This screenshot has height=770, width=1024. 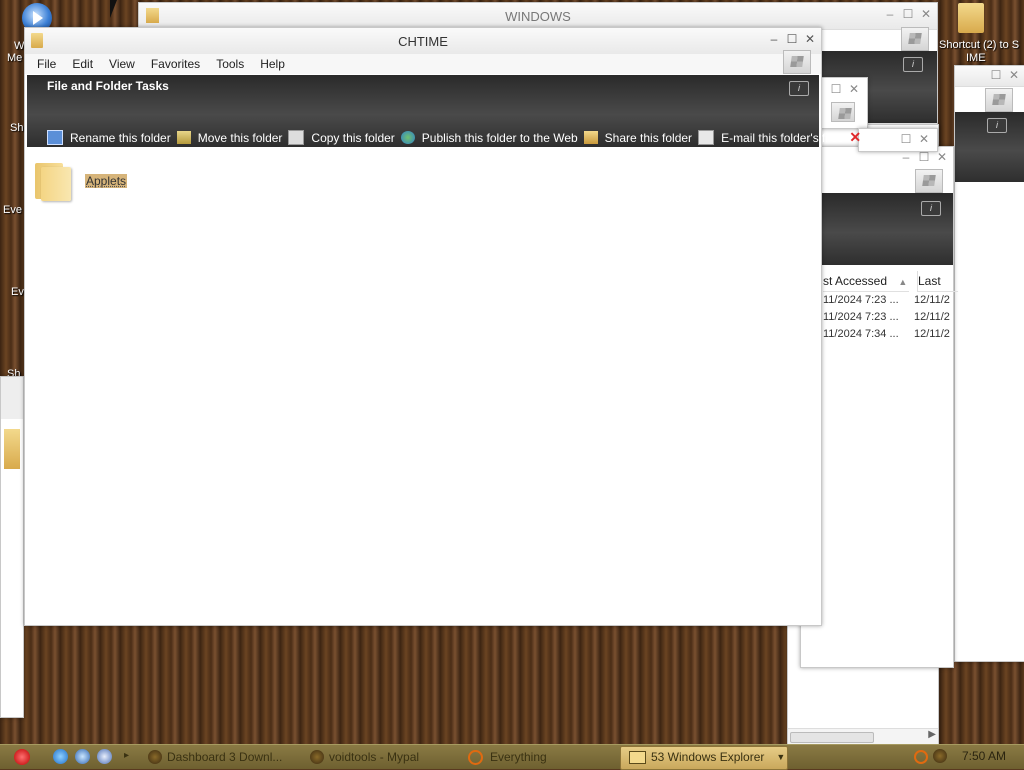 I want to click on background-window-left, so click(x=12, y=547).